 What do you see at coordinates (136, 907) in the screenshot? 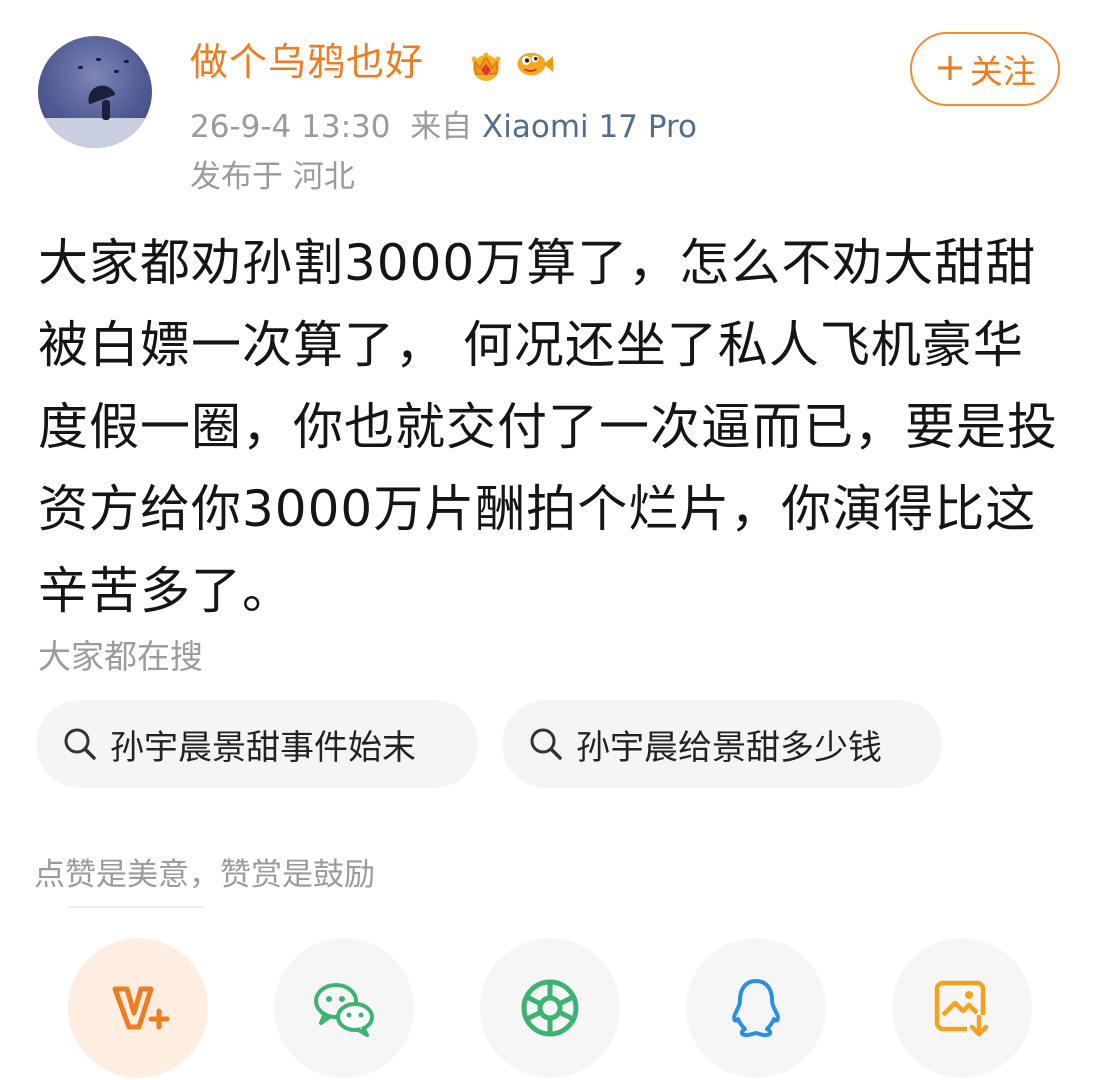
I see `tip-divider` at bounding box center [136, 907].